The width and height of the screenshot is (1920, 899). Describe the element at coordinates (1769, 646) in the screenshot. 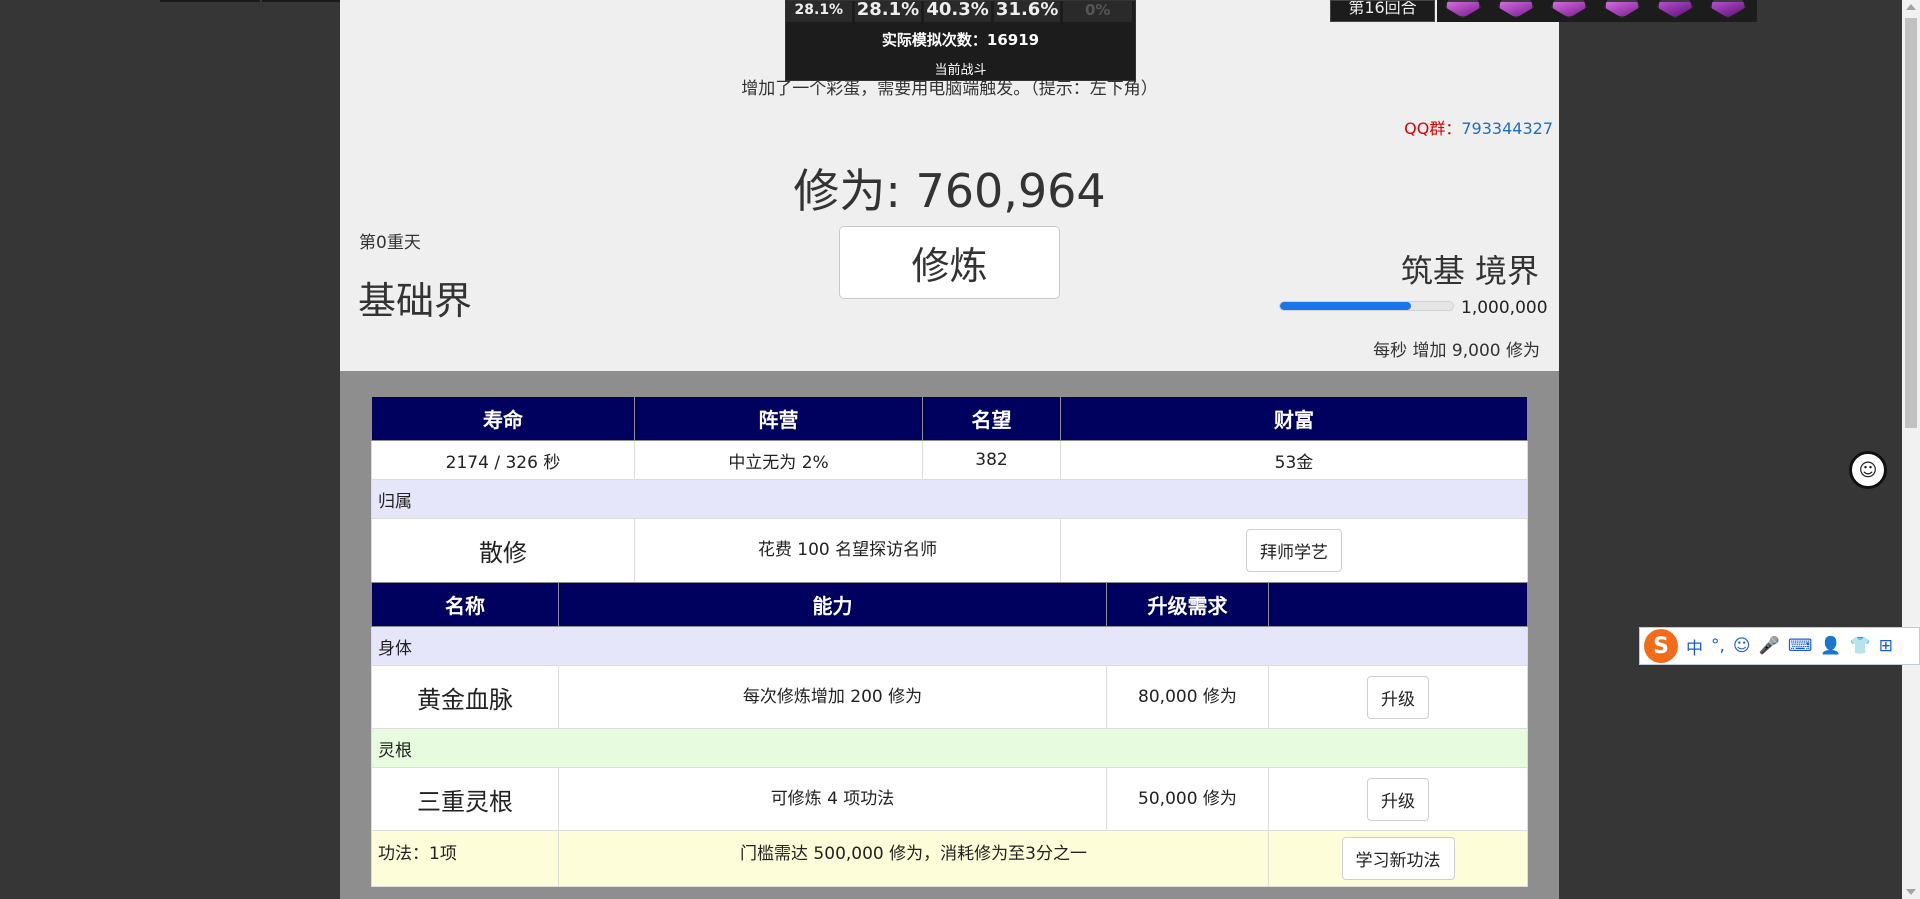

I see `ime-voice-icon: 🎤` at that location.